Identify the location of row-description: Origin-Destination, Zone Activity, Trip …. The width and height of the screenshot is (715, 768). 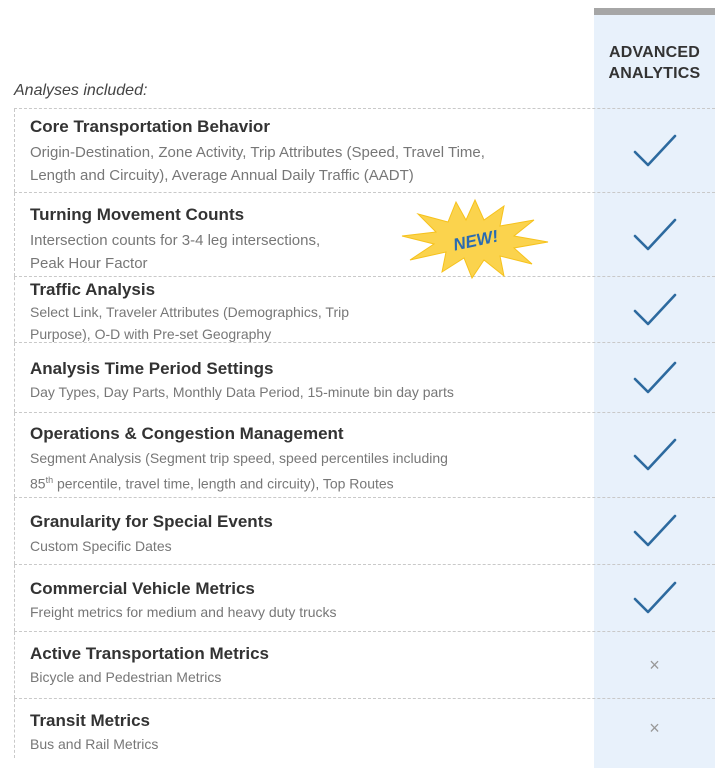
(257, 164).